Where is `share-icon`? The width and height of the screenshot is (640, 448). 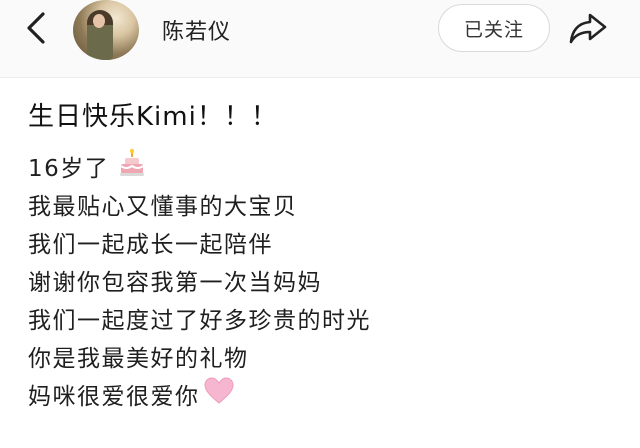
share-icon is located at coordinates (588, 28).